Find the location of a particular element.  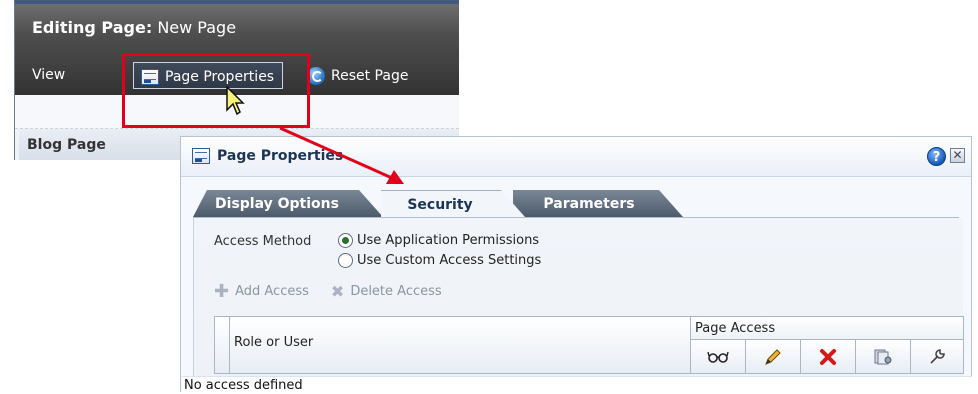

radio-application-permissions: Use Application Permissions is located at coordinates (438, 240).